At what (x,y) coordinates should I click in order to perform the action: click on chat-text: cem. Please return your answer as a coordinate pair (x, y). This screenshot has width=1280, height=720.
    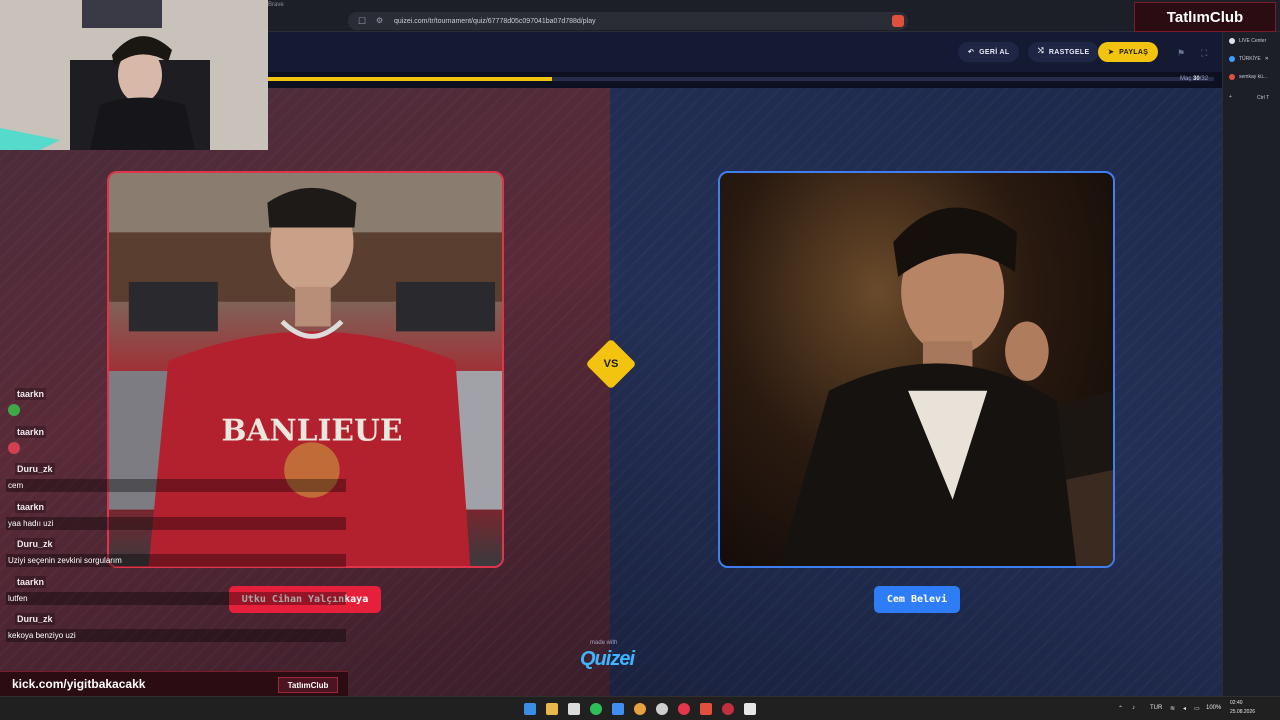
    Looking at the image, I should click on (176, 485).